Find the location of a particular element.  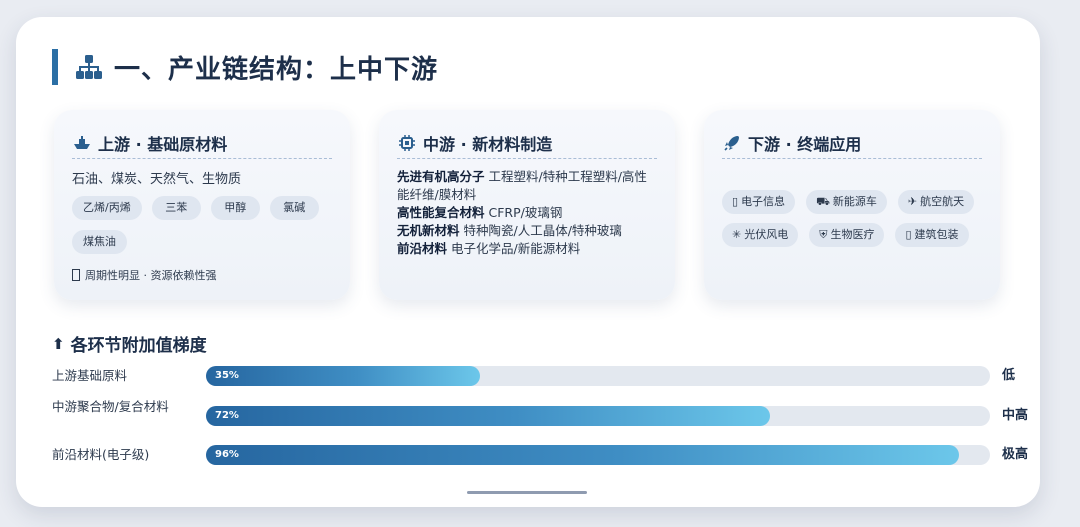

tag-pill: ▯ 电子信息 is located at coordinates (759, 202).